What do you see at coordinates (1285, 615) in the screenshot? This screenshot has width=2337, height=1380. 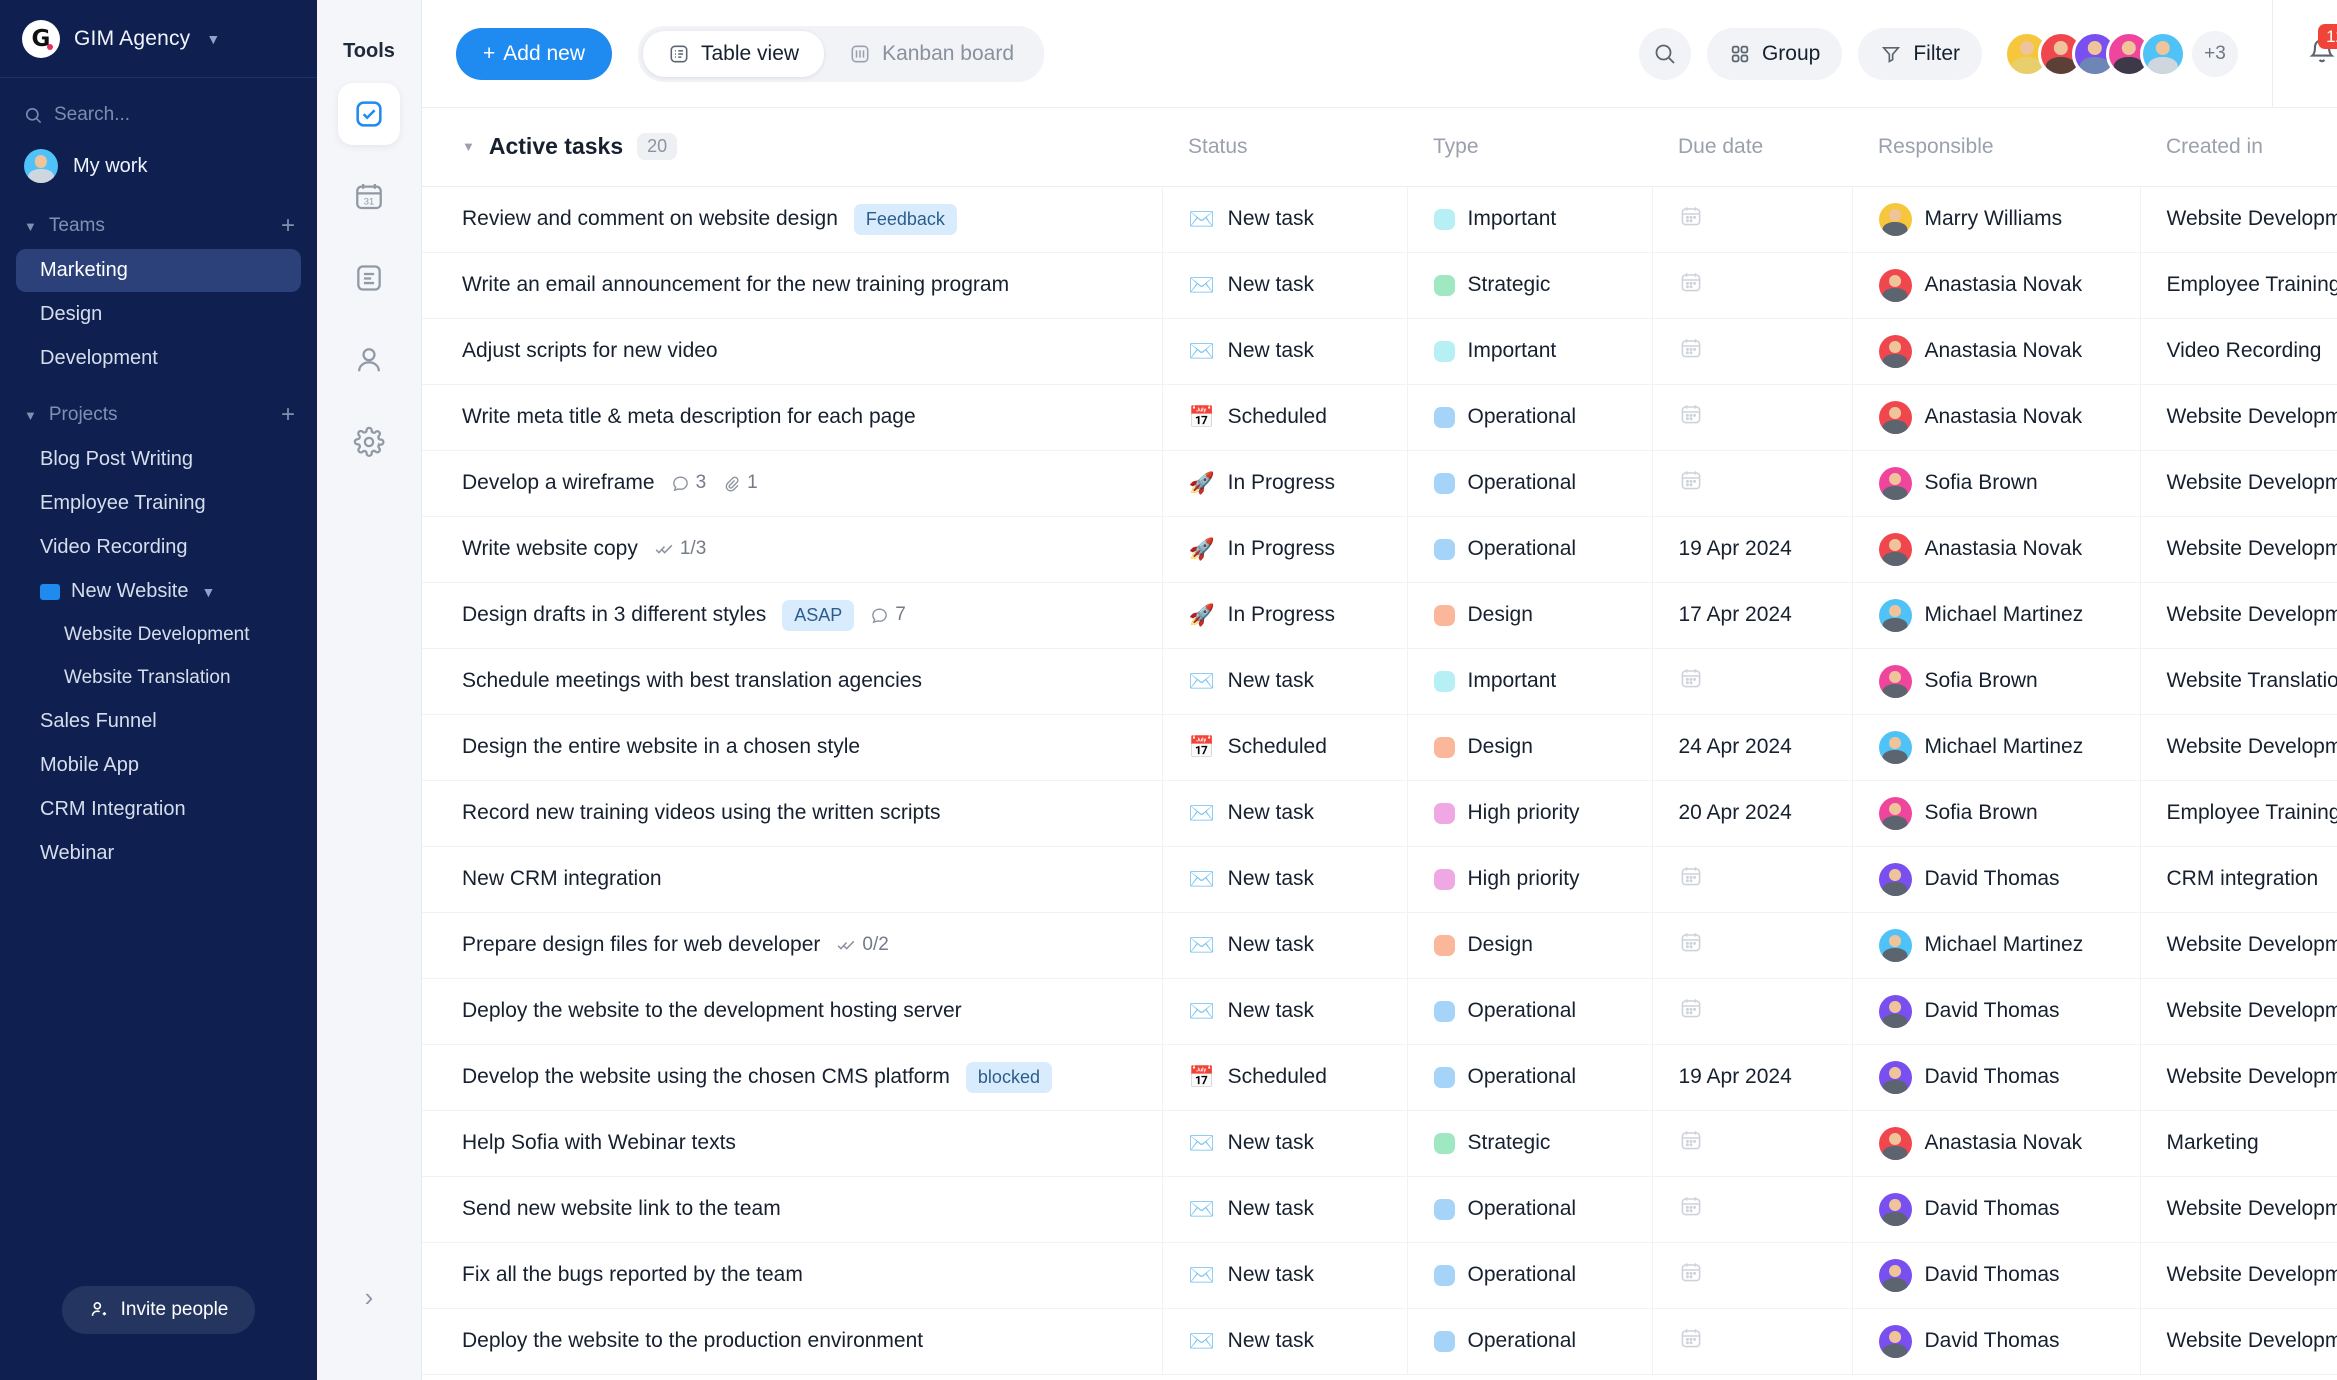 I see `cell-status: 🚀 In Progress` at bounding box center [1285, 615].